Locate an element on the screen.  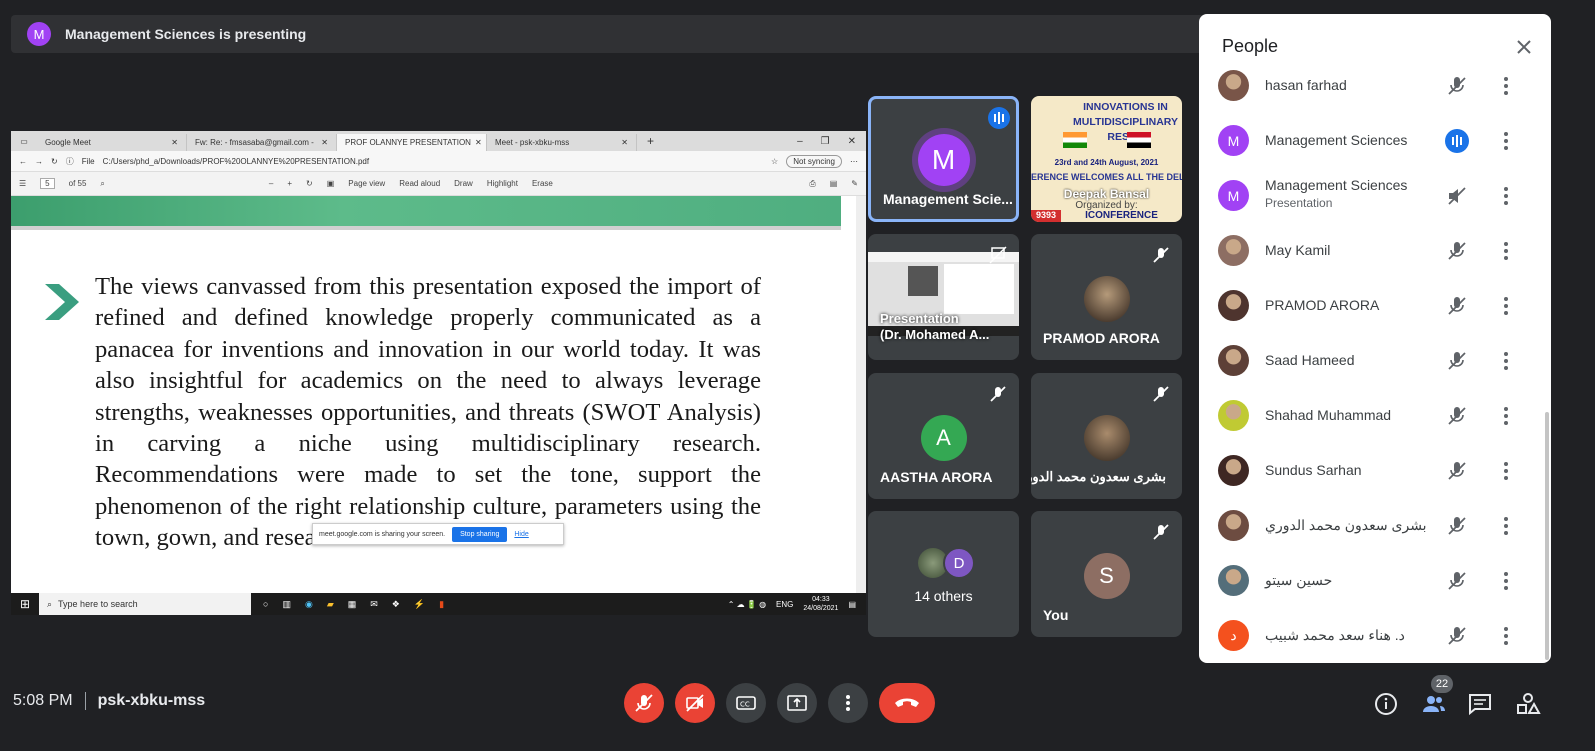
edge-icon: ◉ is located at coordinates (309, 604).